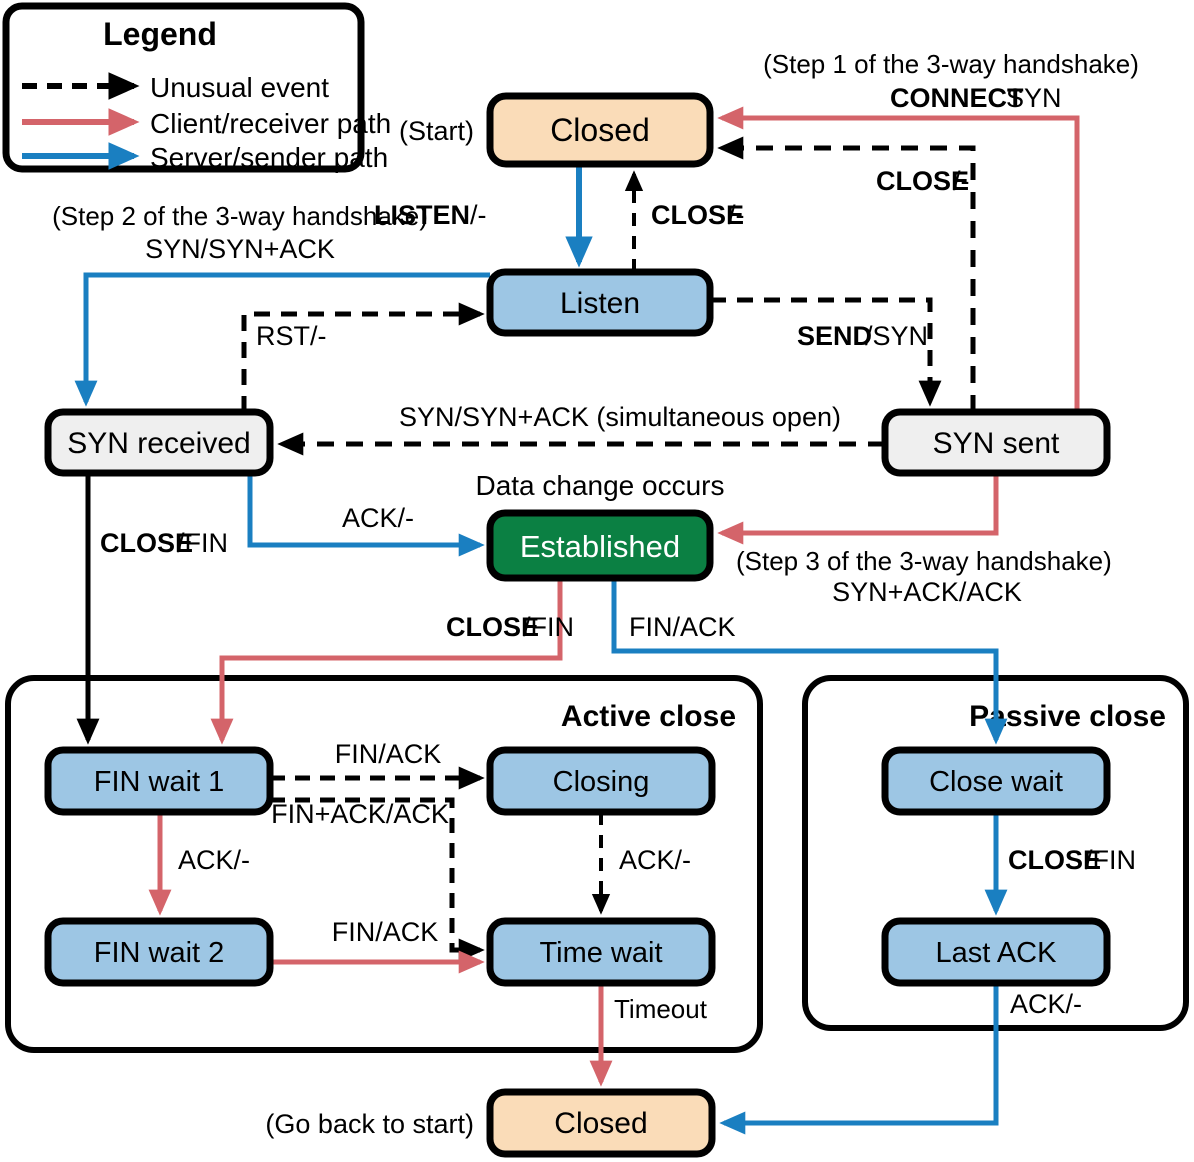 The width and height of the screenshot is (1194, 1162). I want to click on state-label: Close wait, so click(996, 782).